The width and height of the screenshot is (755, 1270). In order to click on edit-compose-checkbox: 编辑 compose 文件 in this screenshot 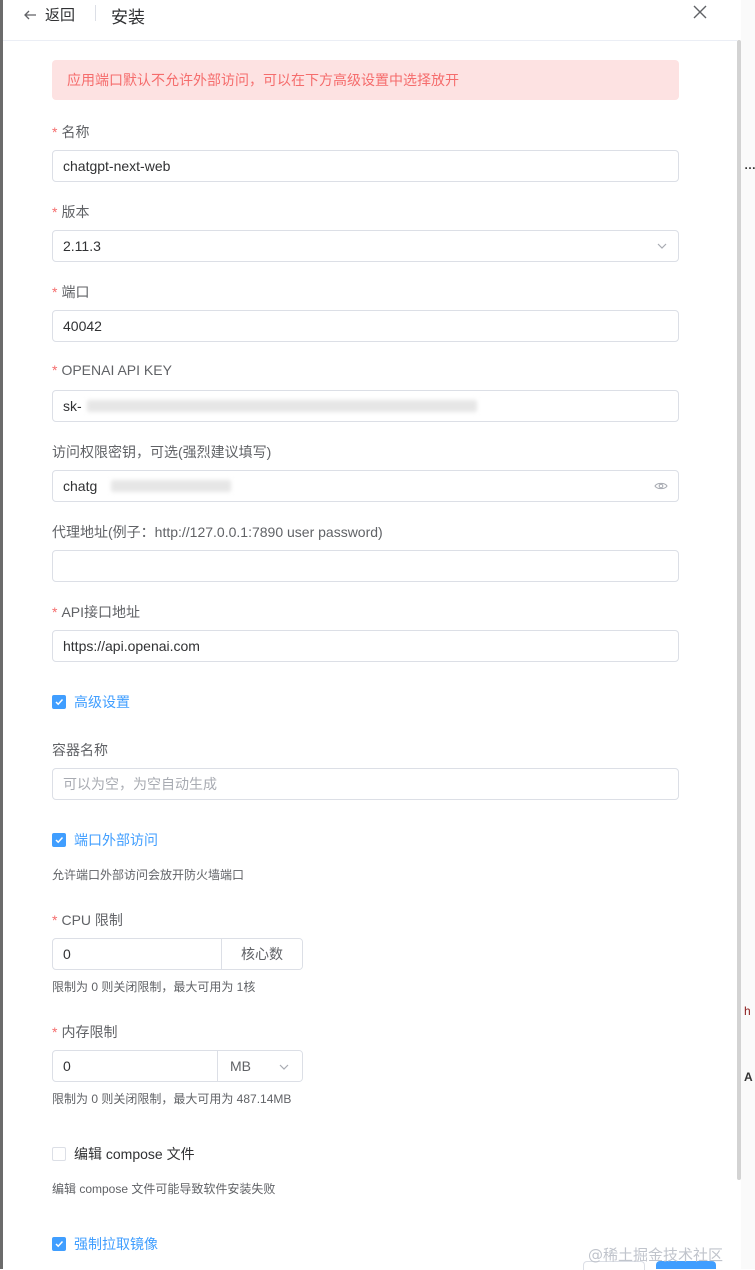, I will do `click(123, 1154)`.